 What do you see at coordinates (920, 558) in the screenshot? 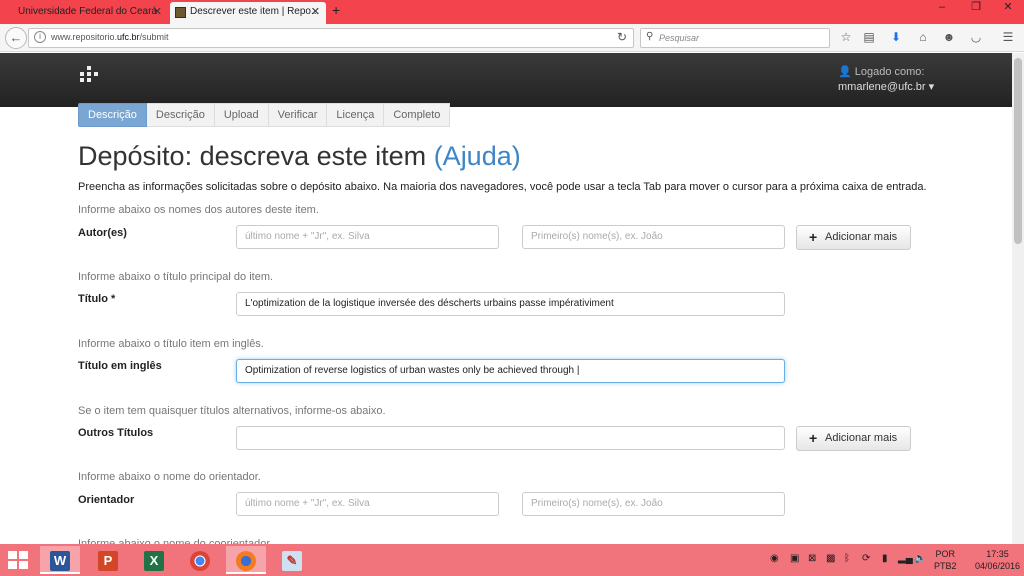
I see `volume-icon: 🔈` at bounding box center [920, 558].